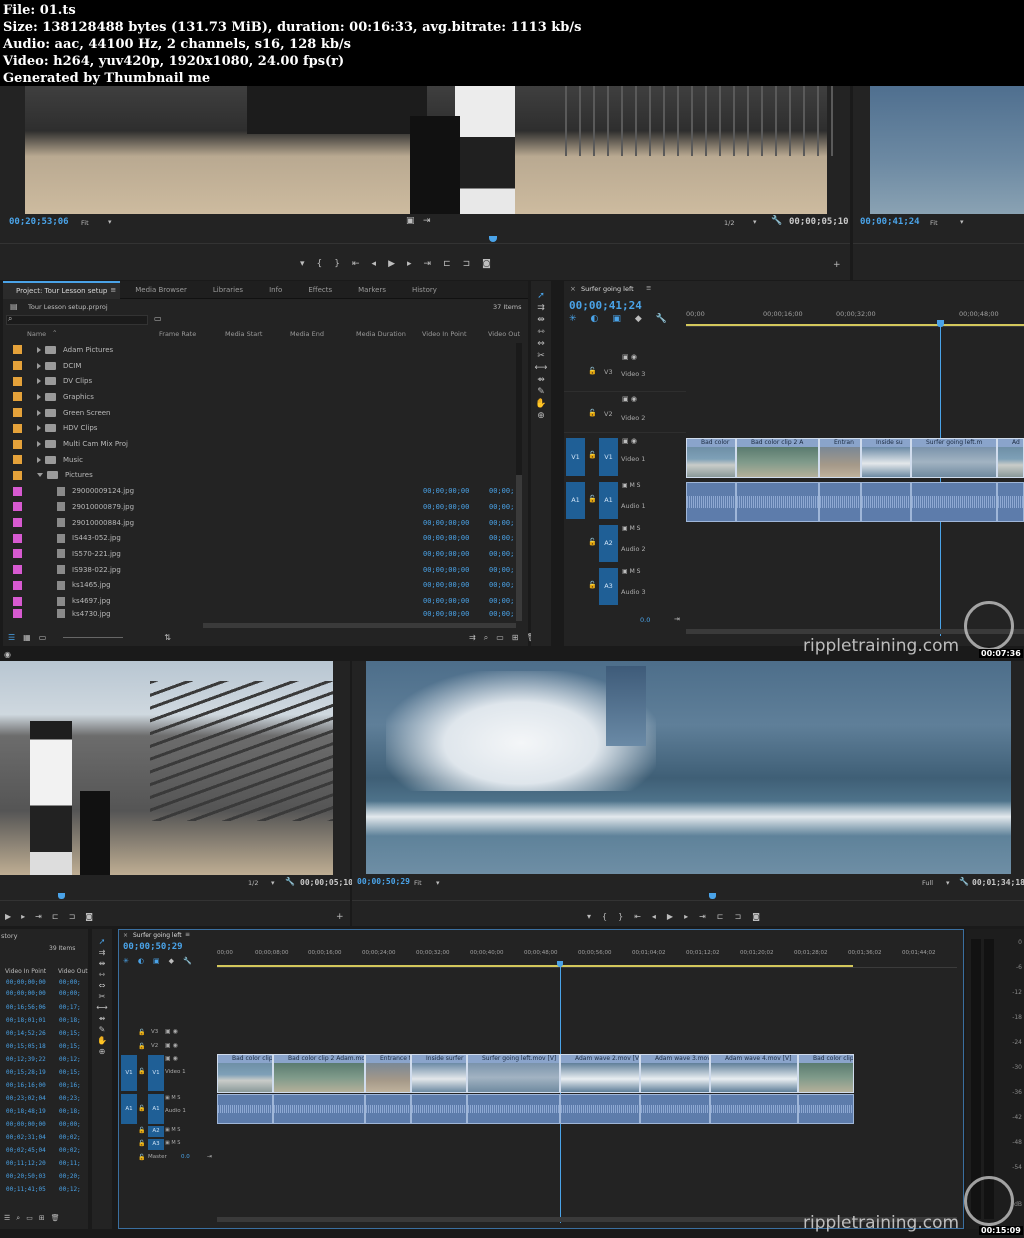 The image size is (1024, 1238). I want to click on linked-selection-icon: ◐, so click(141, 961).